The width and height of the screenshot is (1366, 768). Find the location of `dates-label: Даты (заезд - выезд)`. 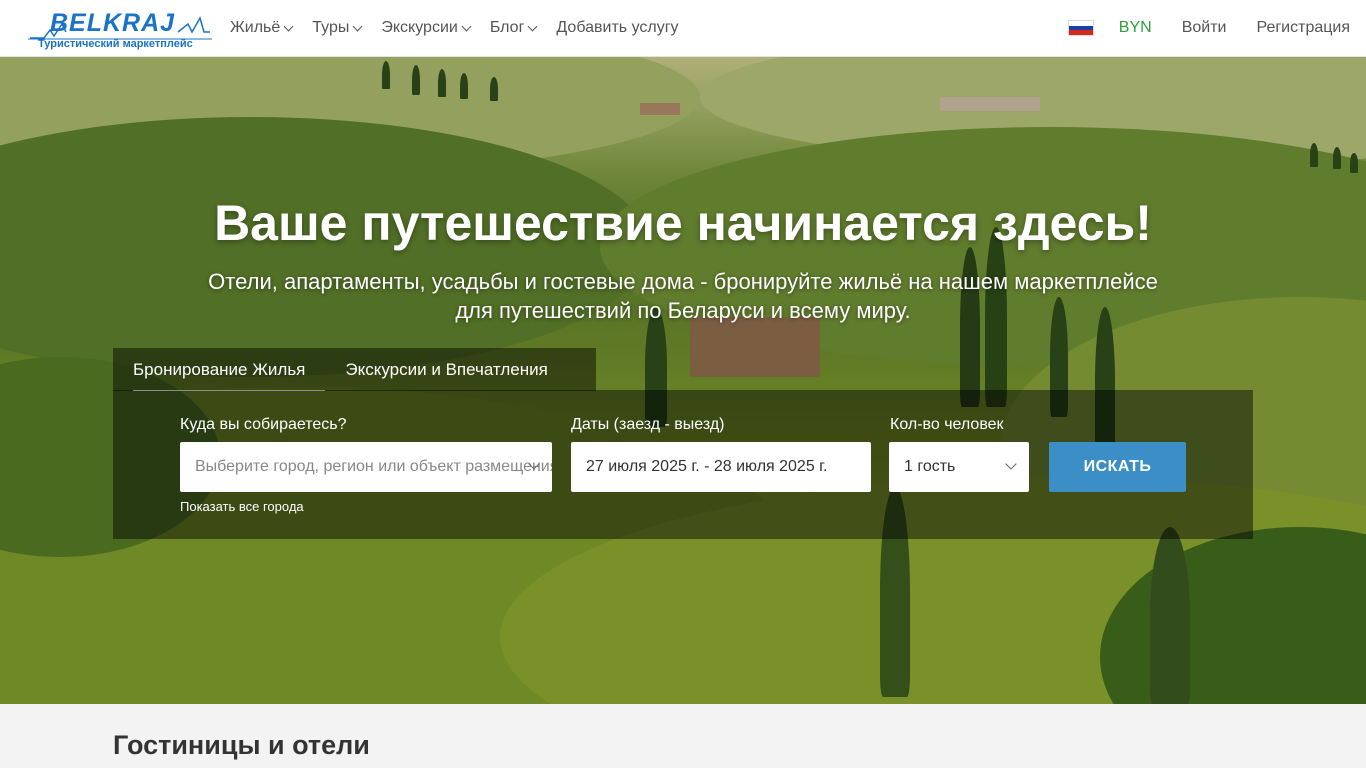

dates-label: Даты (заезд - выезд) is located at coordinates (648, 424).